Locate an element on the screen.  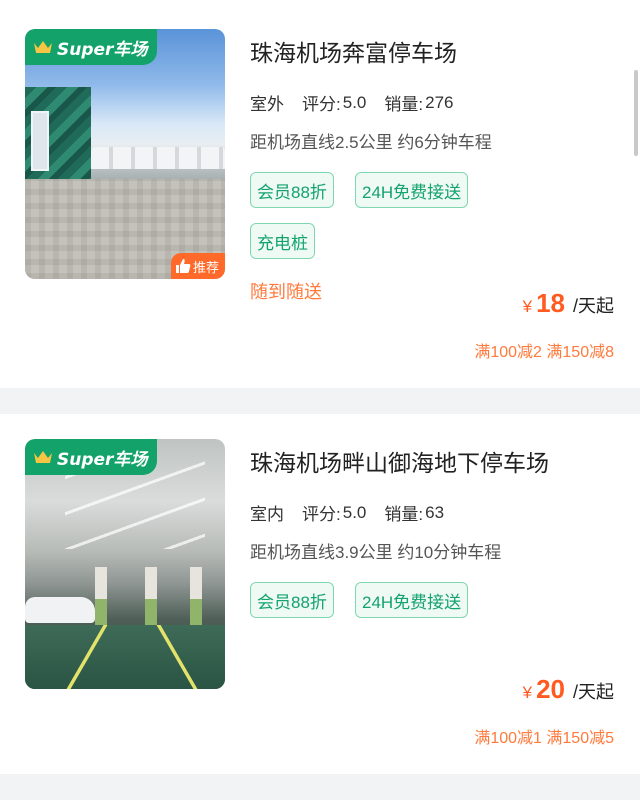
service-note: 随到随送 is located at coordinates (286, 292).